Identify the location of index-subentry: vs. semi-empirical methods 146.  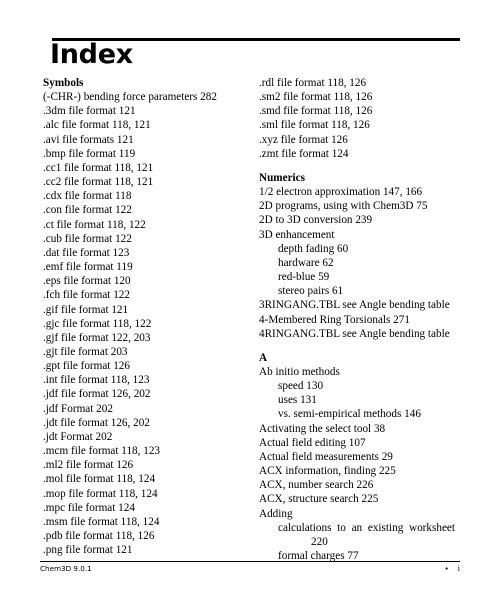
(349, 414).